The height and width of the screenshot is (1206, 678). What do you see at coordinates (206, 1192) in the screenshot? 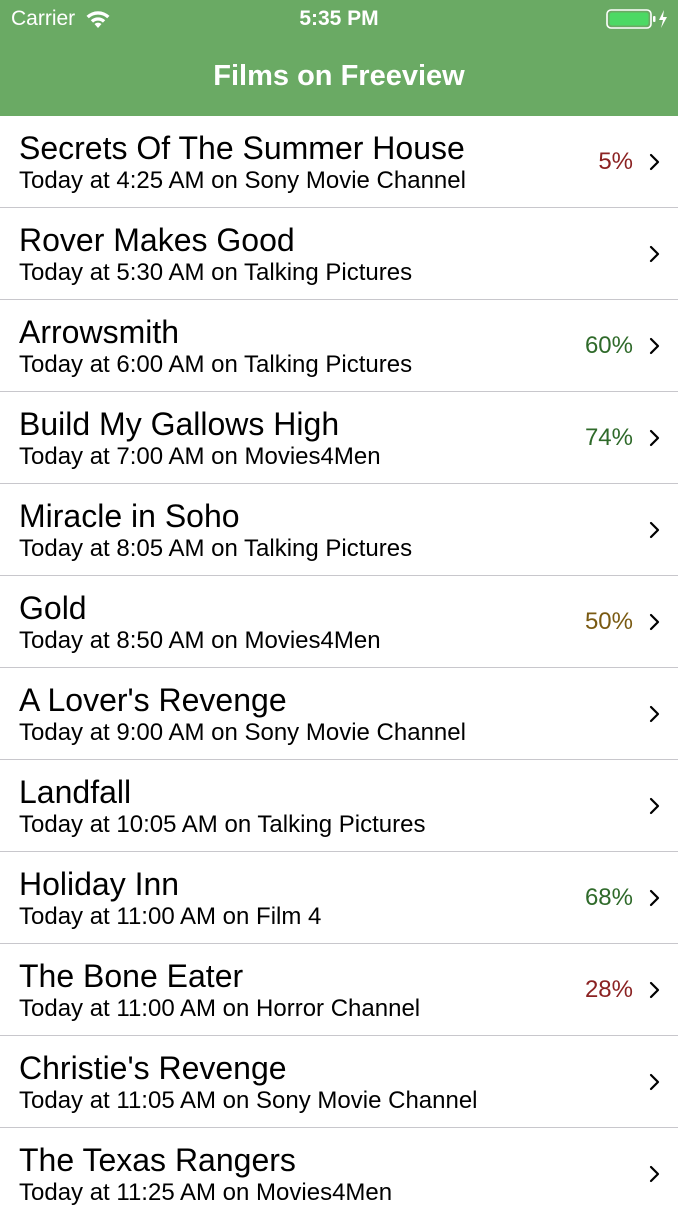
I see `film-broadcast-info: Today at 11:25 AM on Movies4Men` at bounding box center [206, 1192].